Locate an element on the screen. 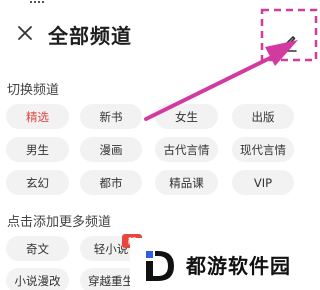 Image resolution: width=320 pixels, height=290 pixels. more-channel-chip: 小说漫改 is located at coordinates (37, 279).